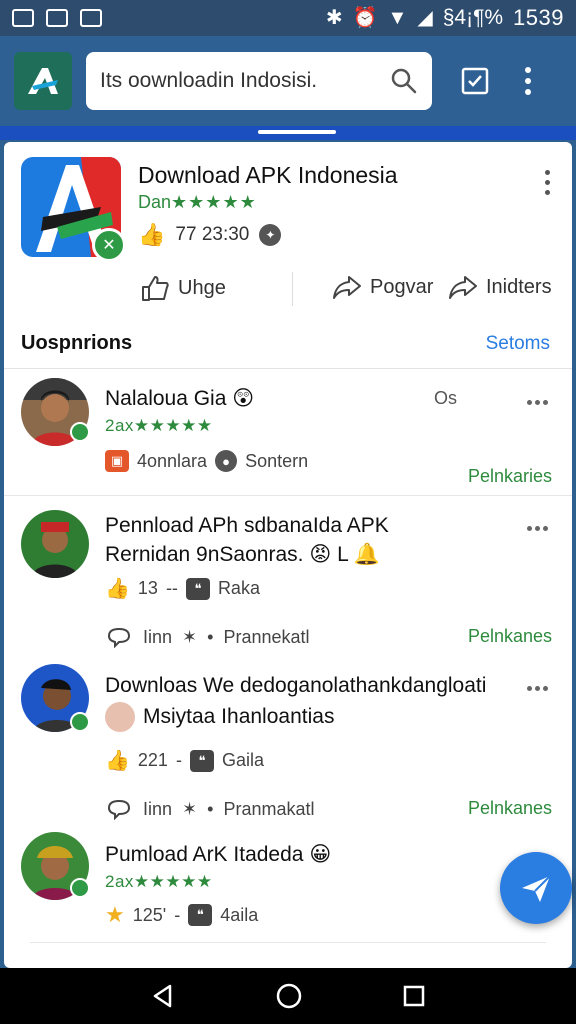 This screenshot has height=1024, width=576. What do you see at coordinates (155, 288) in the screenshot?
I see `like-icon` at bounding box center [155, 288].